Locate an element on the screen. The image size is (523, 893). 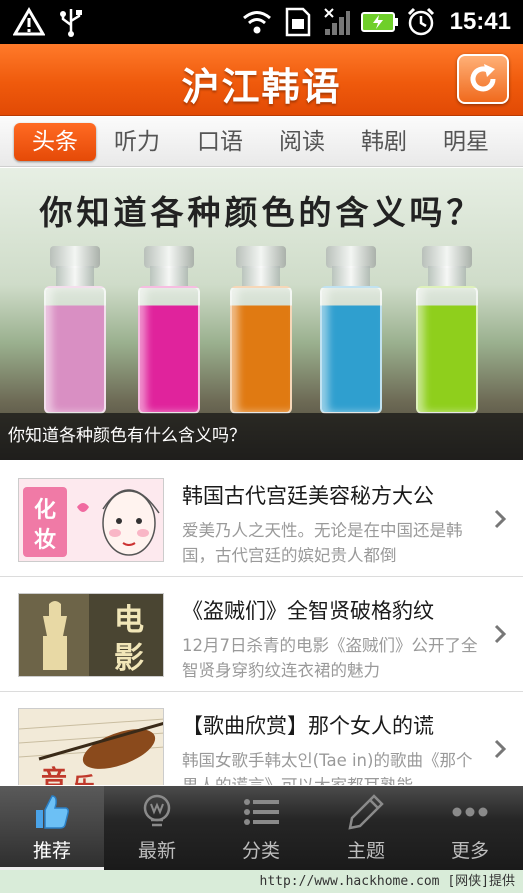
bottom-navigation: 推荐 最新 分类 主题 更多 is located at coordinates (261, 828).